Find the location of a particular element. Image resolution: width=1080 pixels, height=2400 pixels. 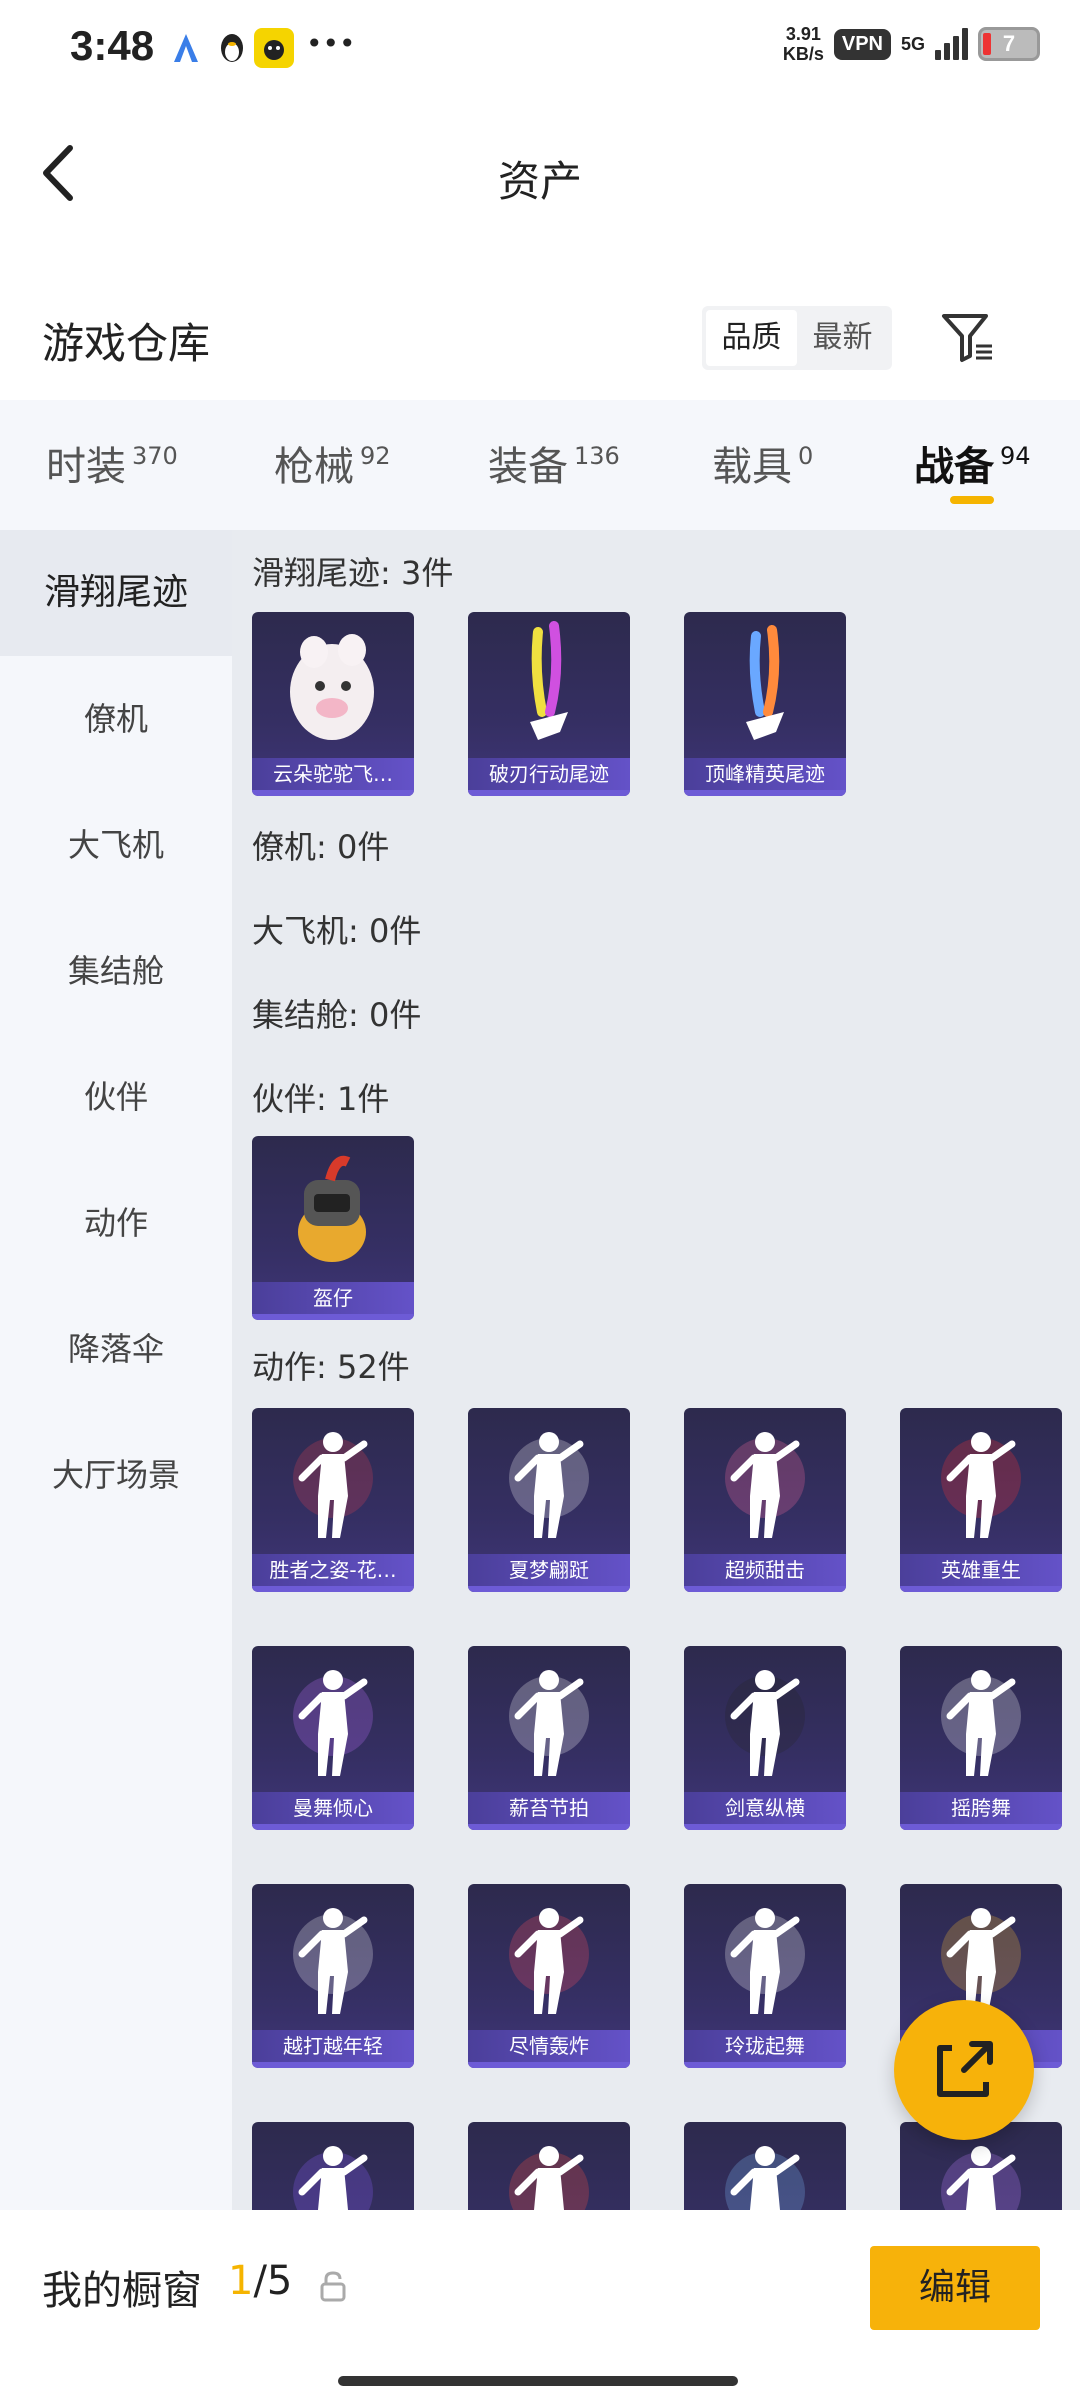

network-speed: 3.91 KB/s is located at coordinates (803, 44).